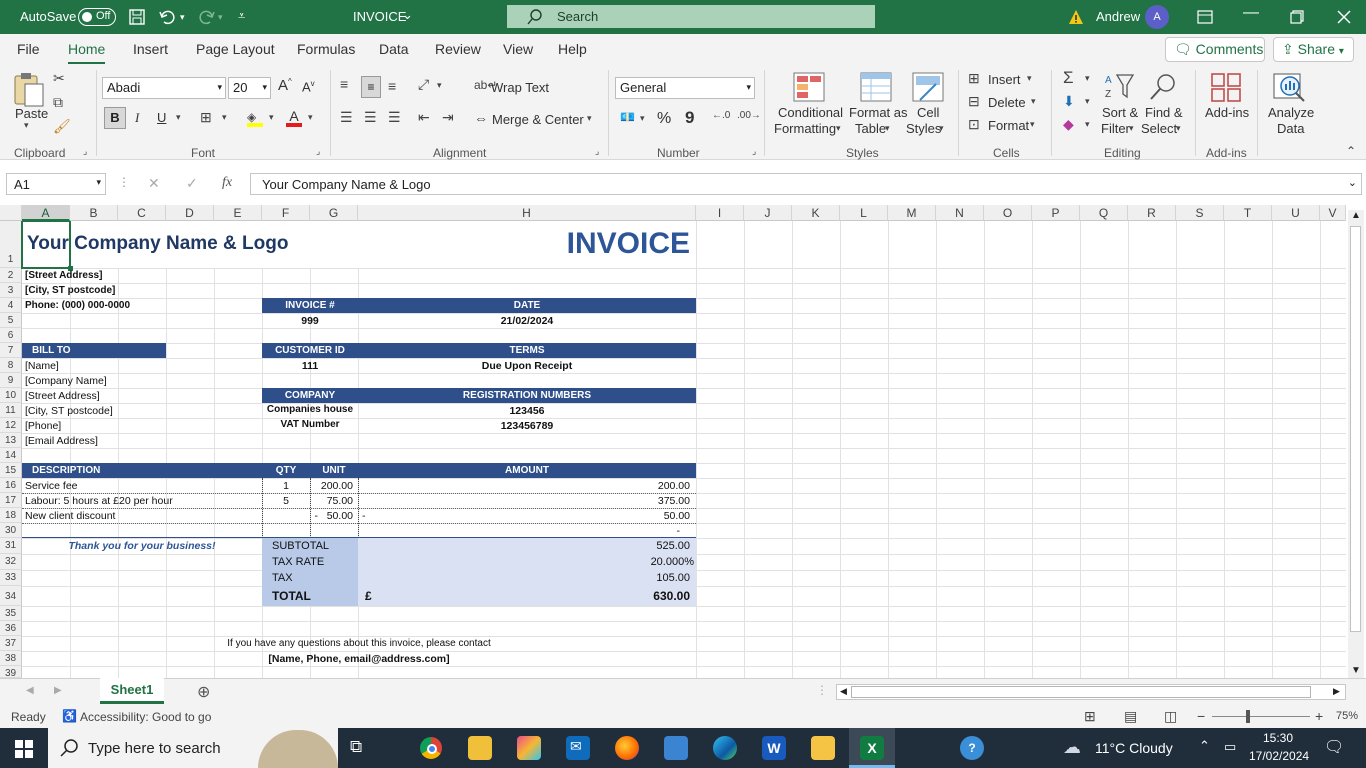 The height and width of the screenshot is (768, 1366). What do you see at coordinates (164, 88) in the screenshot?
I see `font-name-select: Abadi ▾` at bounding box center [164, 88].